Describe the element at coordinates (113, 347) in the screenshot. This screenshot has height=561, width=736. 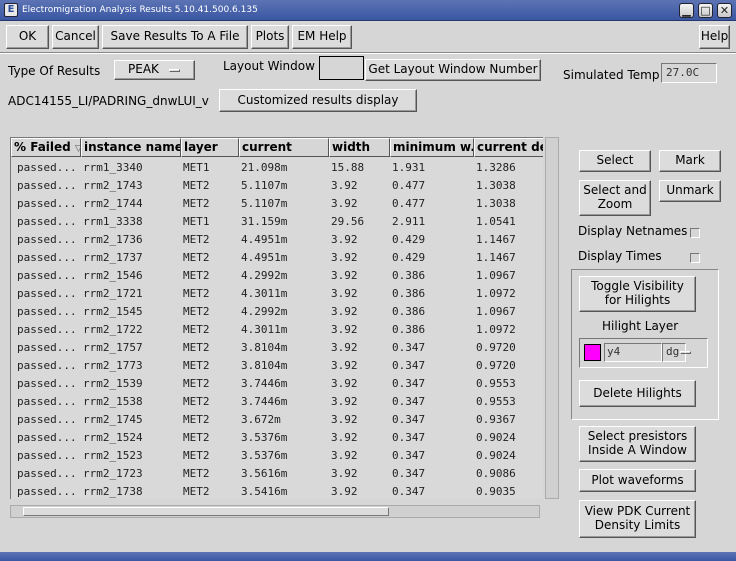
I see `cell-instance-name: rrm2_1757` at that location.